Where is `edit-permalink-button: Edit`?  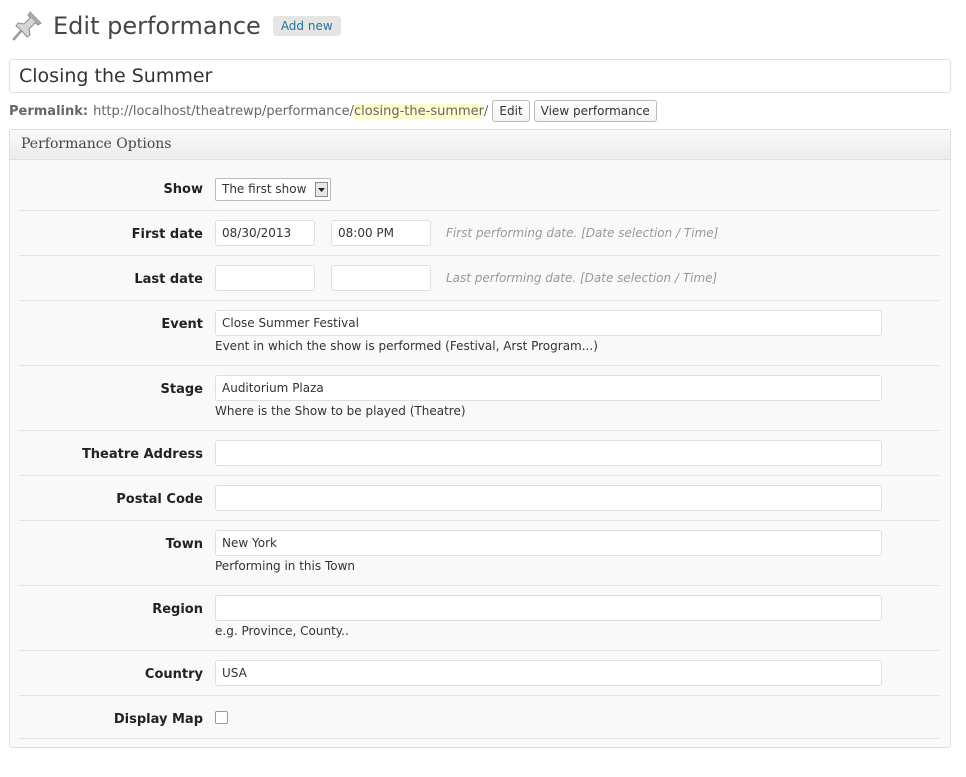 edit-permalink-button: Edit is located at coordinates (511, 111).